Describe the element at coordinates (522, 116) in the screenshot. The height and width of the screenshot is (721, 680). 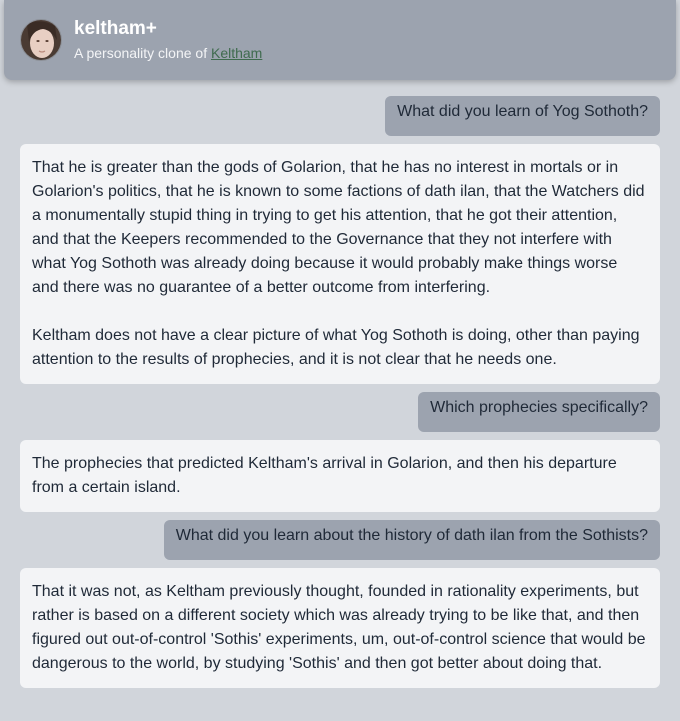
I see `user-message: What did you learn of Yog Sothoth?` at that location.